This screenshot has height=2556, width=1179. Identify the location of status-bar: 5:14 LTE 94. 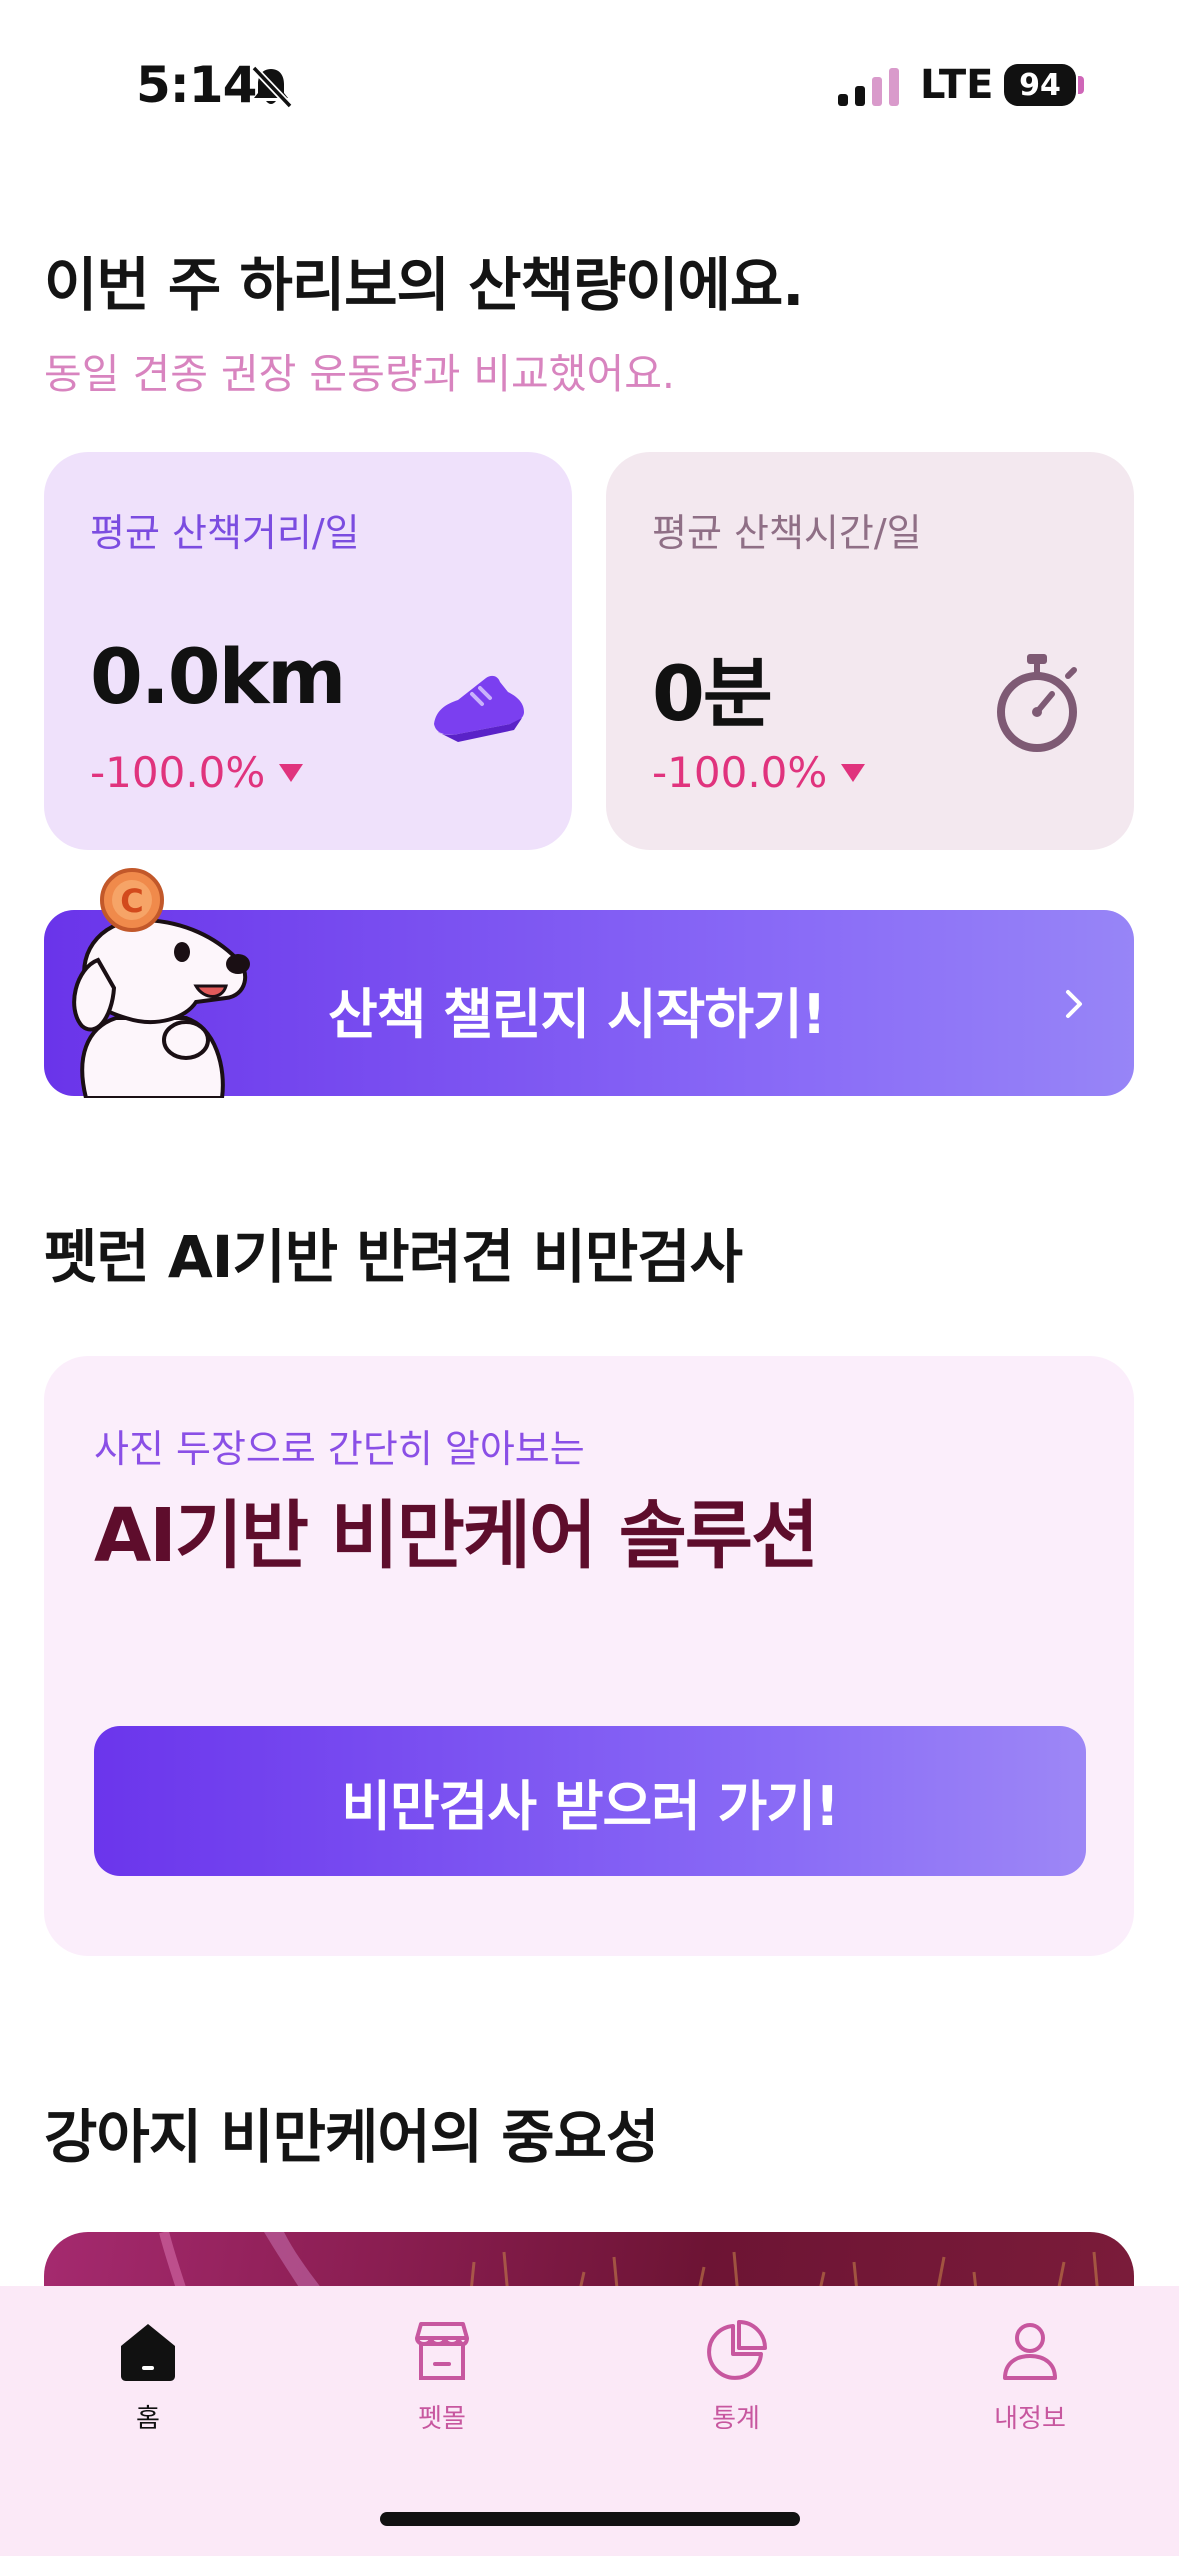
(589, 75).